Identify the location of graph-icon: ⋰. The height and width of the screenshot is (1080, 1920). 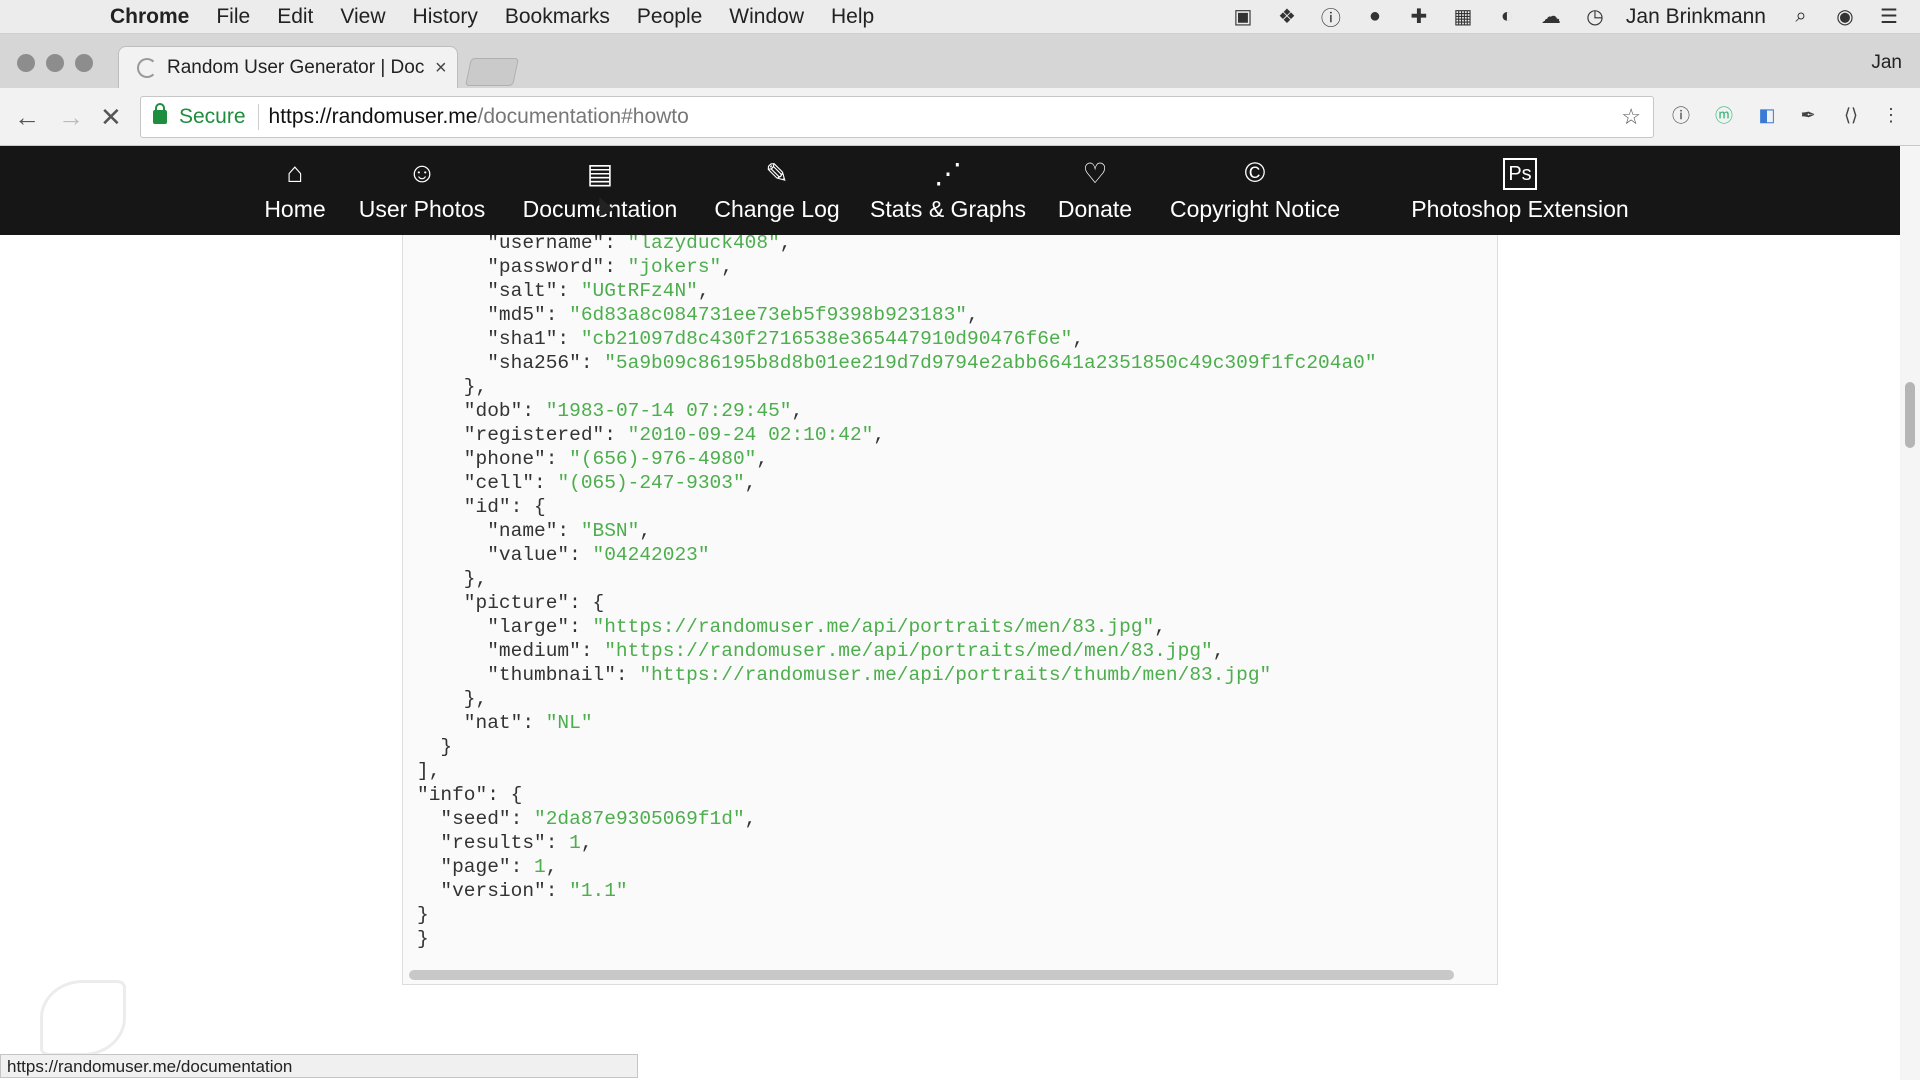
(948, 173).